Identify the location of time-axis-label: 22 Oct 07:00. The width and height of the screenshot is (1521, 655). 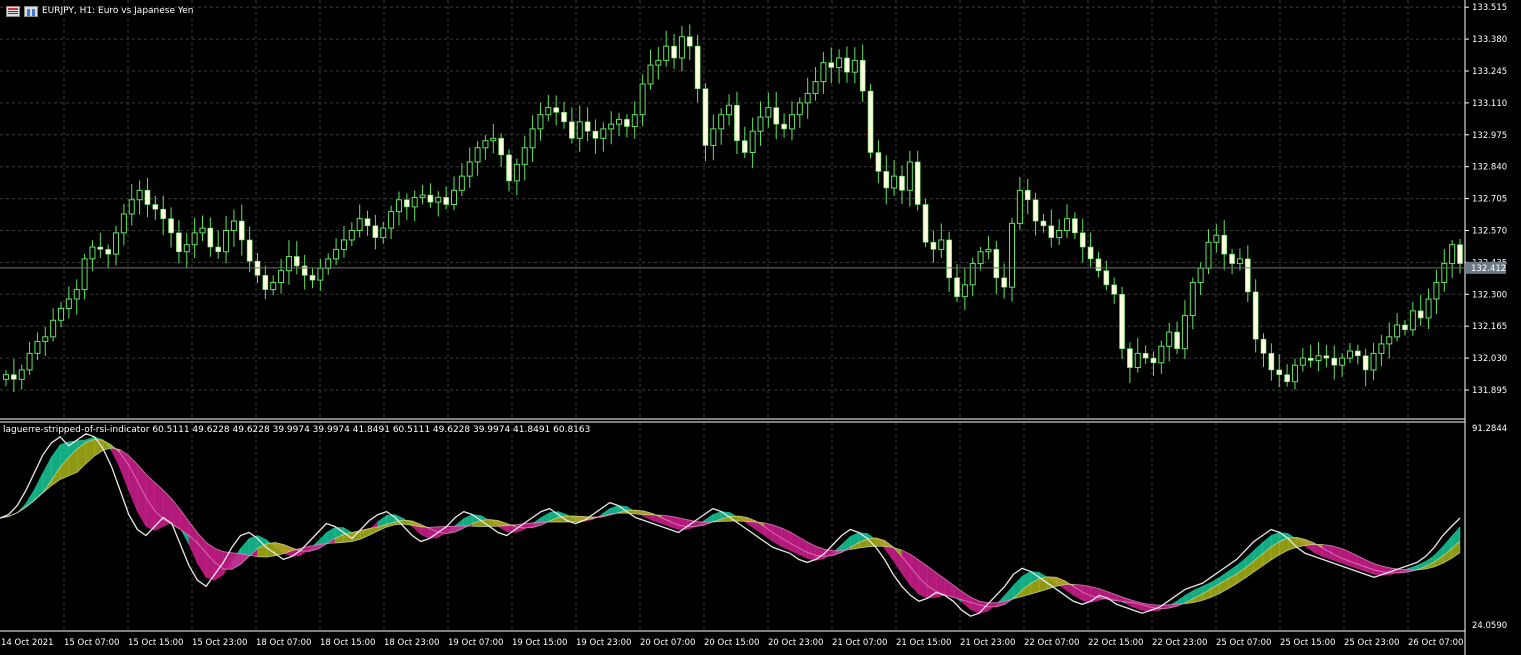
(1051, 643).